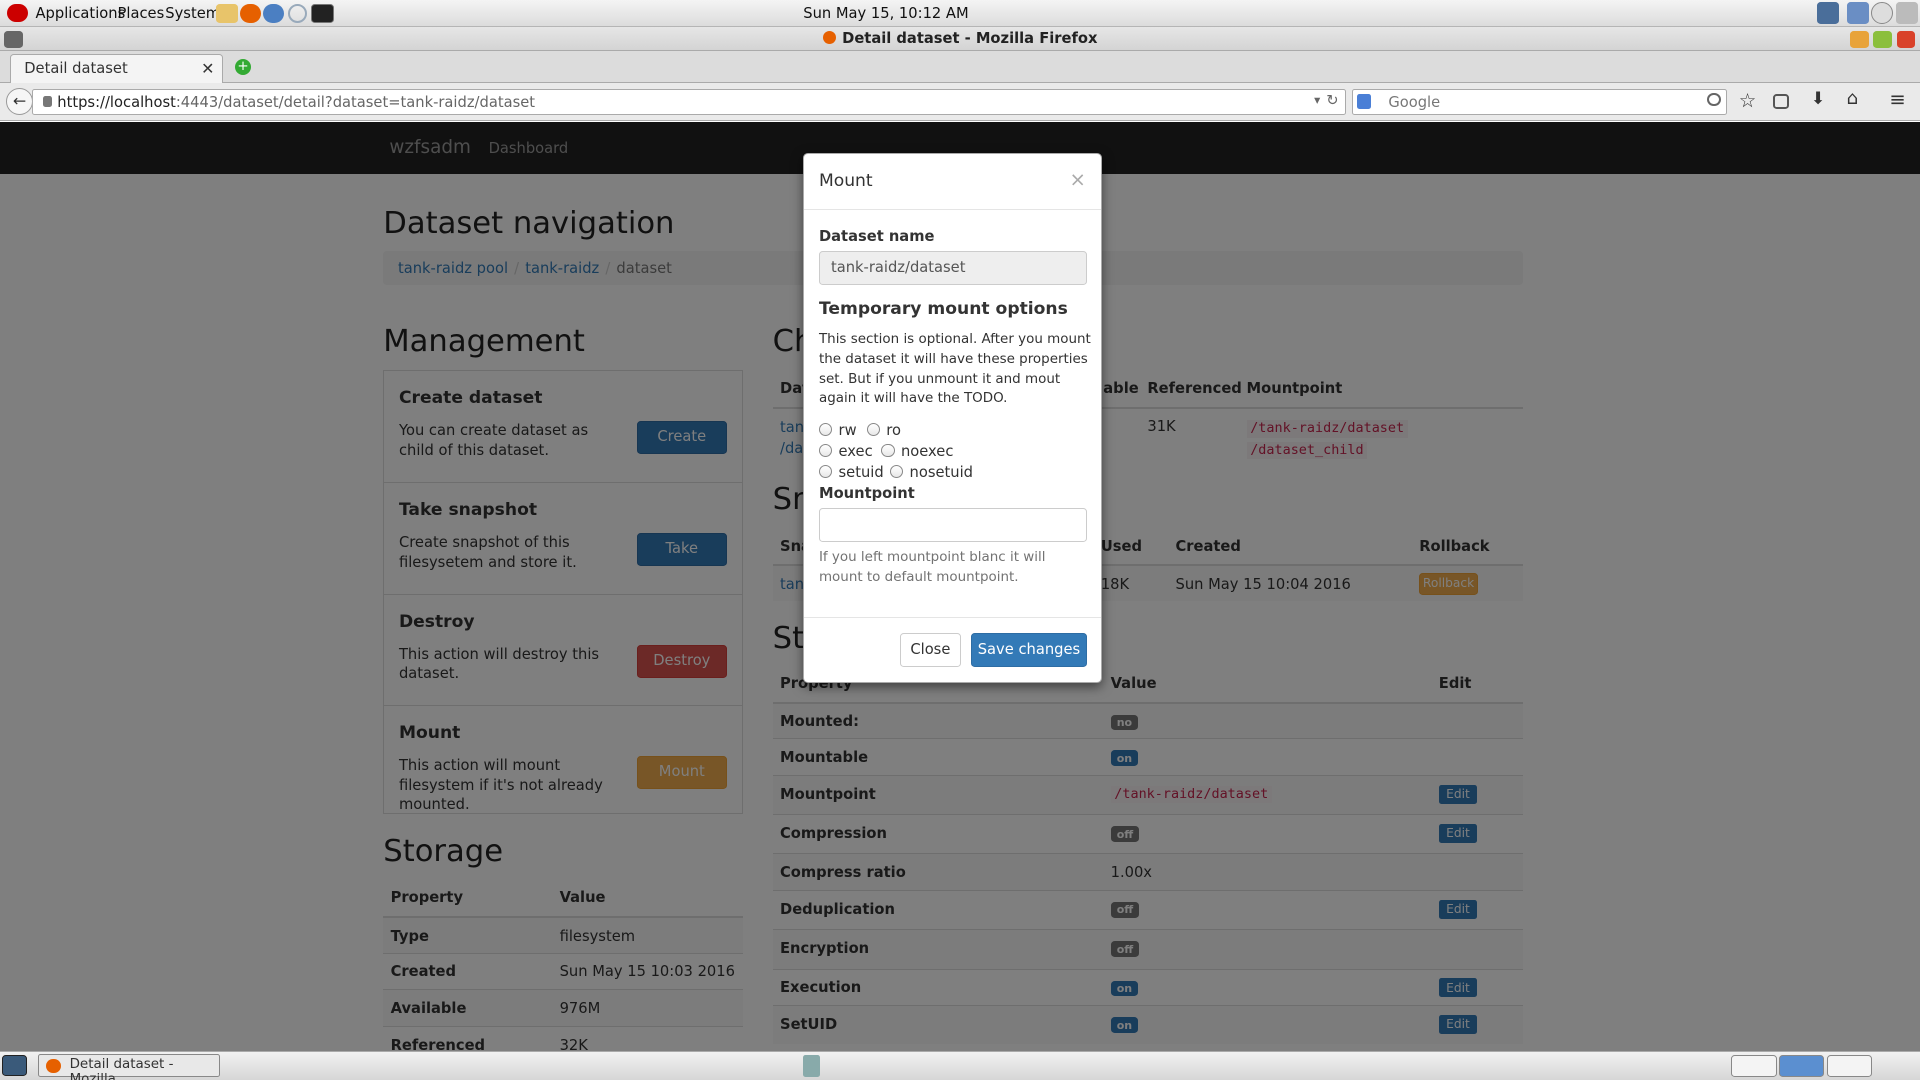  Describe the element at coordinates (861, 472) in the screenshot. I see `radio-setuid-label: setuid` at that location.